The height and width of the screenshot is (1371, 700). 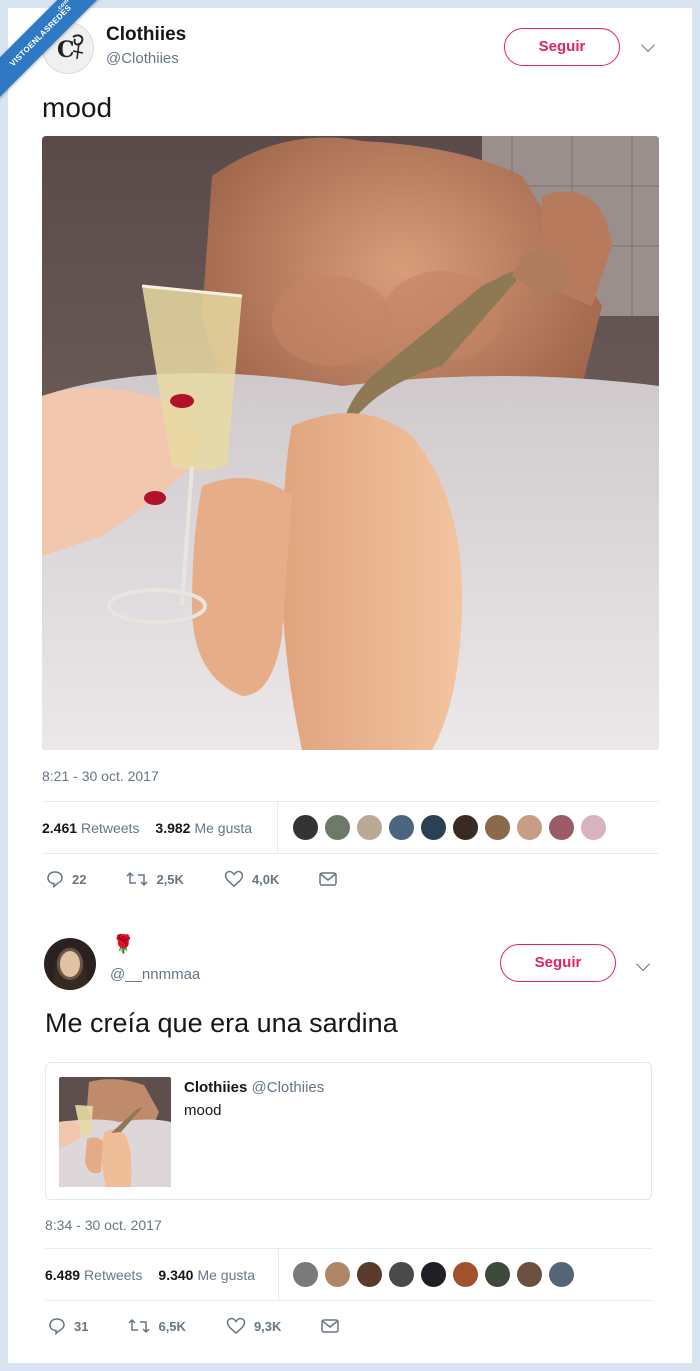 What do you see at coordinates (147, 828) in the screenshot?
I see `tweet-stats: 2.461 Retweets 3.982 Me gusta` at bounding box center [147, 828].